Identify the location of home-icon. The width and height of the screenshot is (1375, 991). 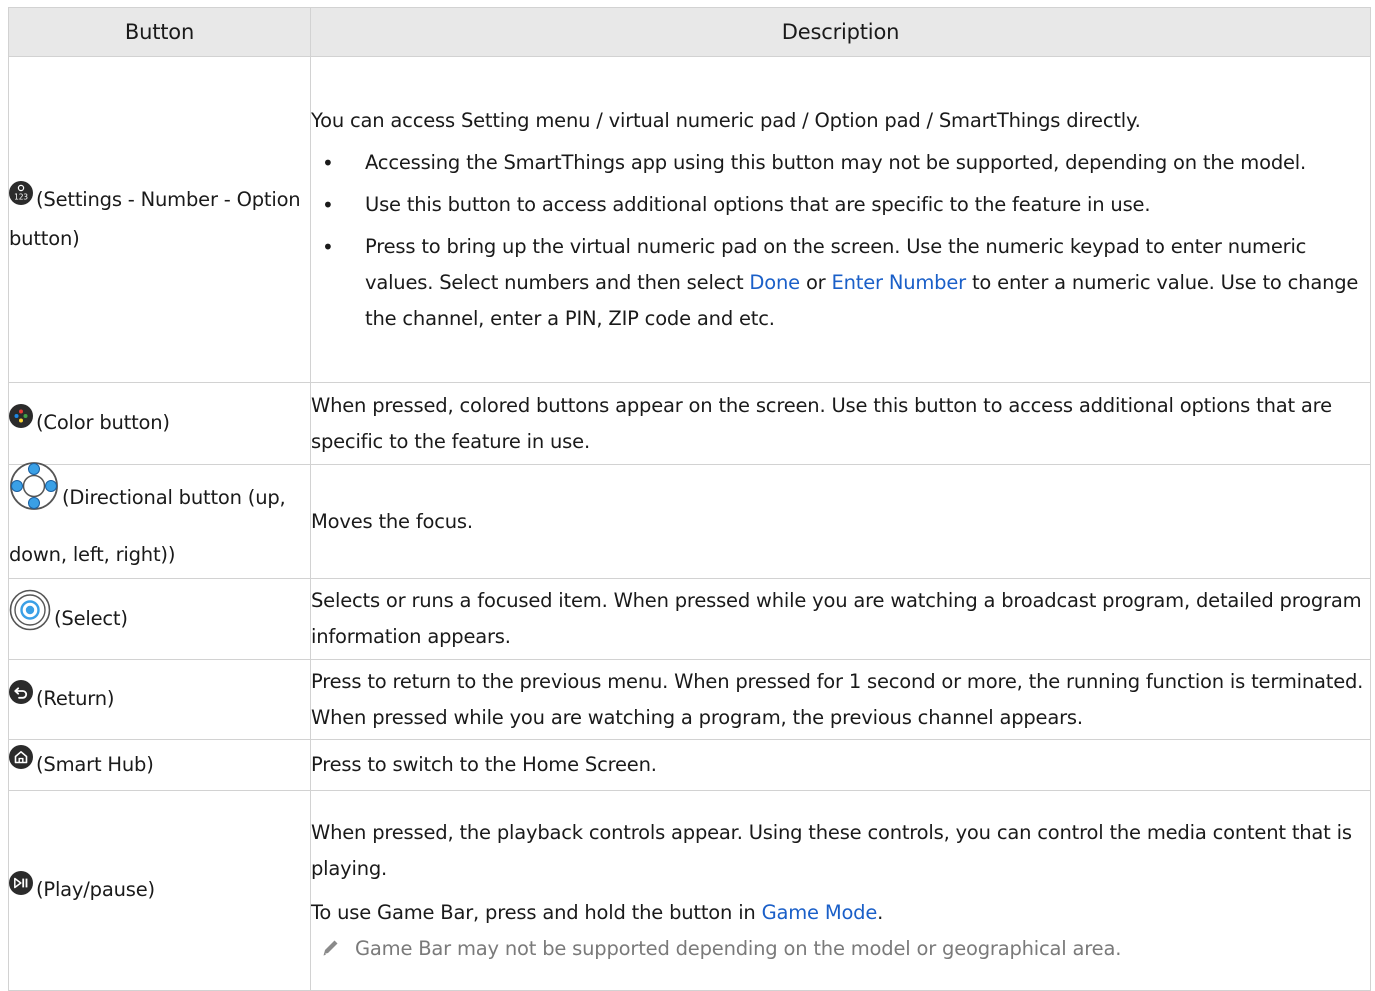
(21, 763).